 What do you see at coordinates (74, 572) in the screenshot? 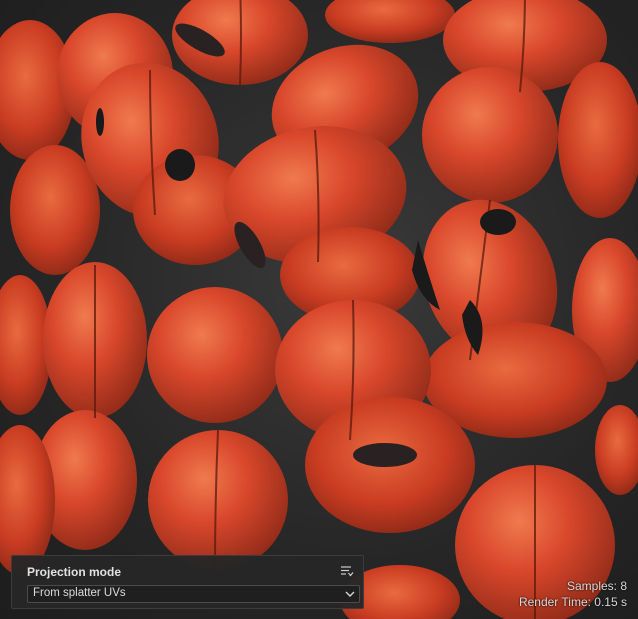
I see `panel-title: Projection mode` at bounding box center [74, 572].